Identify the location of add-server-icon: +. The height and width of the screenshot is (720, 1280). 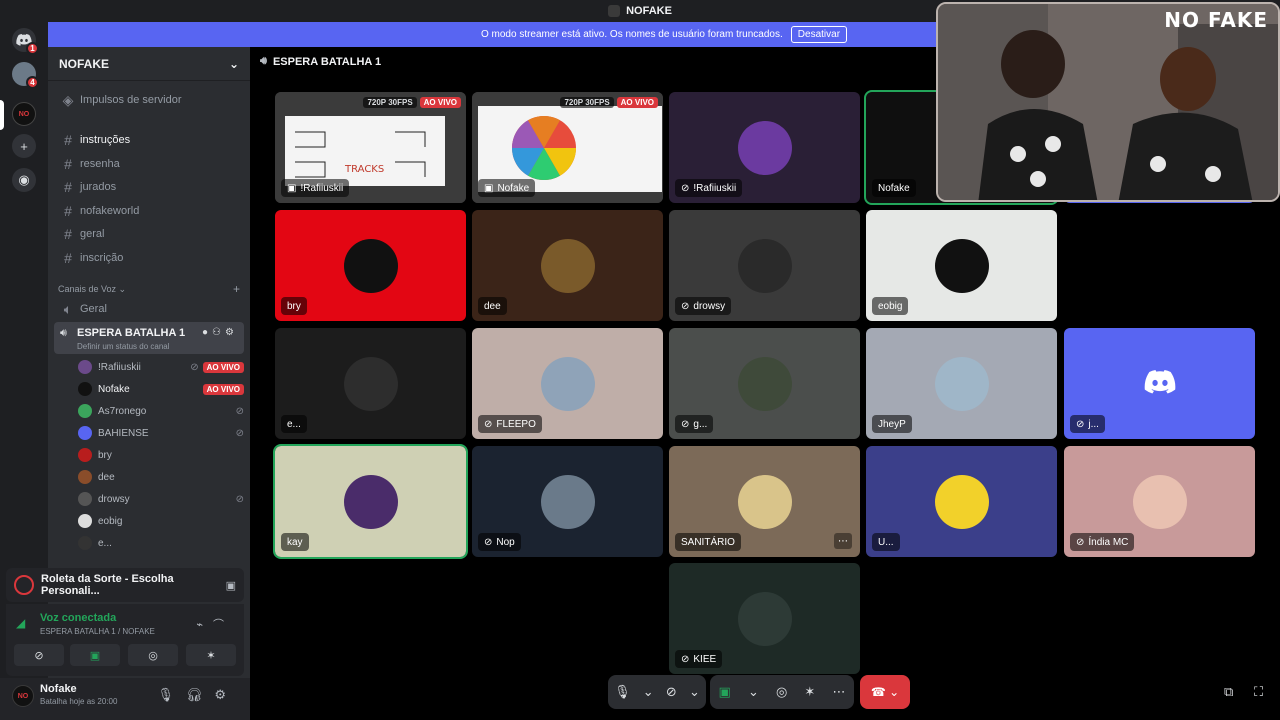
(24, 146).